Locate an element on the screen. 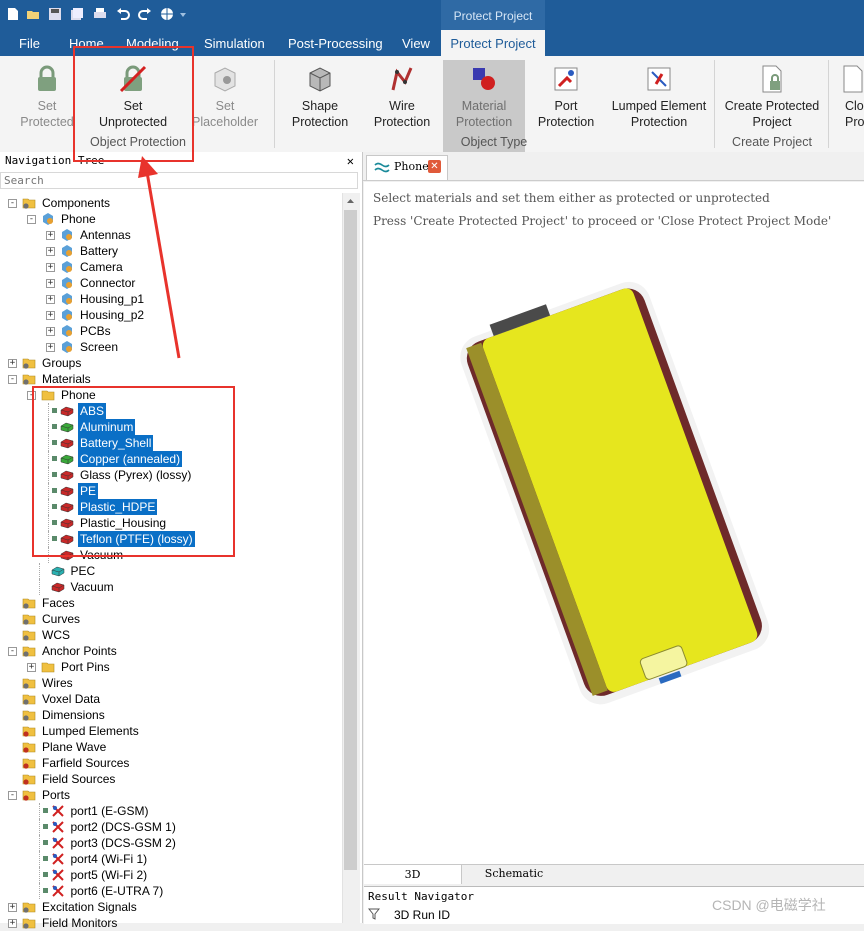 This screenshot has width=864, height=931. close-icon: ✕ is located at coordinates (350, 161).